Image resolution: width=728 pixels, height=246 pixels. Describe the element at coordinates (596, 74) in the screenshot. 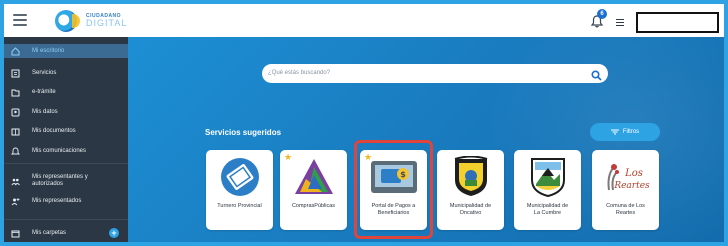

I see `search-icon` at that location.